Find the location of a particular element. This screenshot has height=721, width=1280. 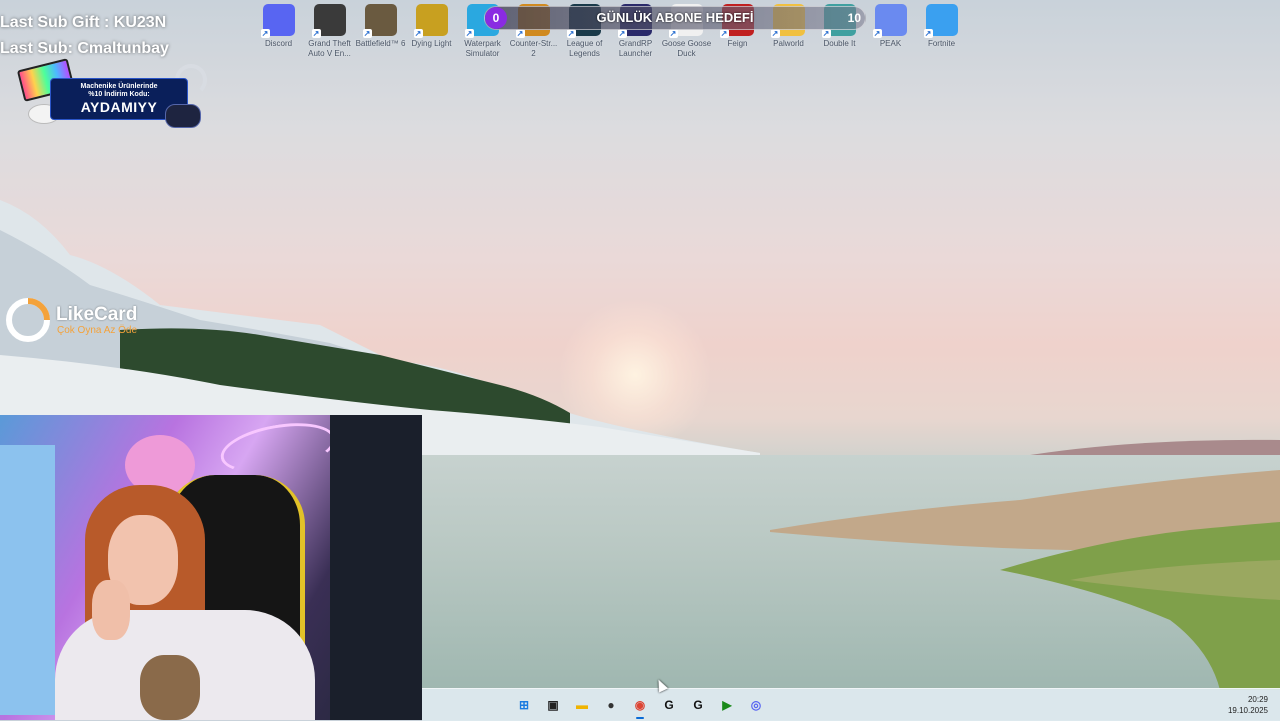

g-hub-button: G is located at coordinates (669, 705).